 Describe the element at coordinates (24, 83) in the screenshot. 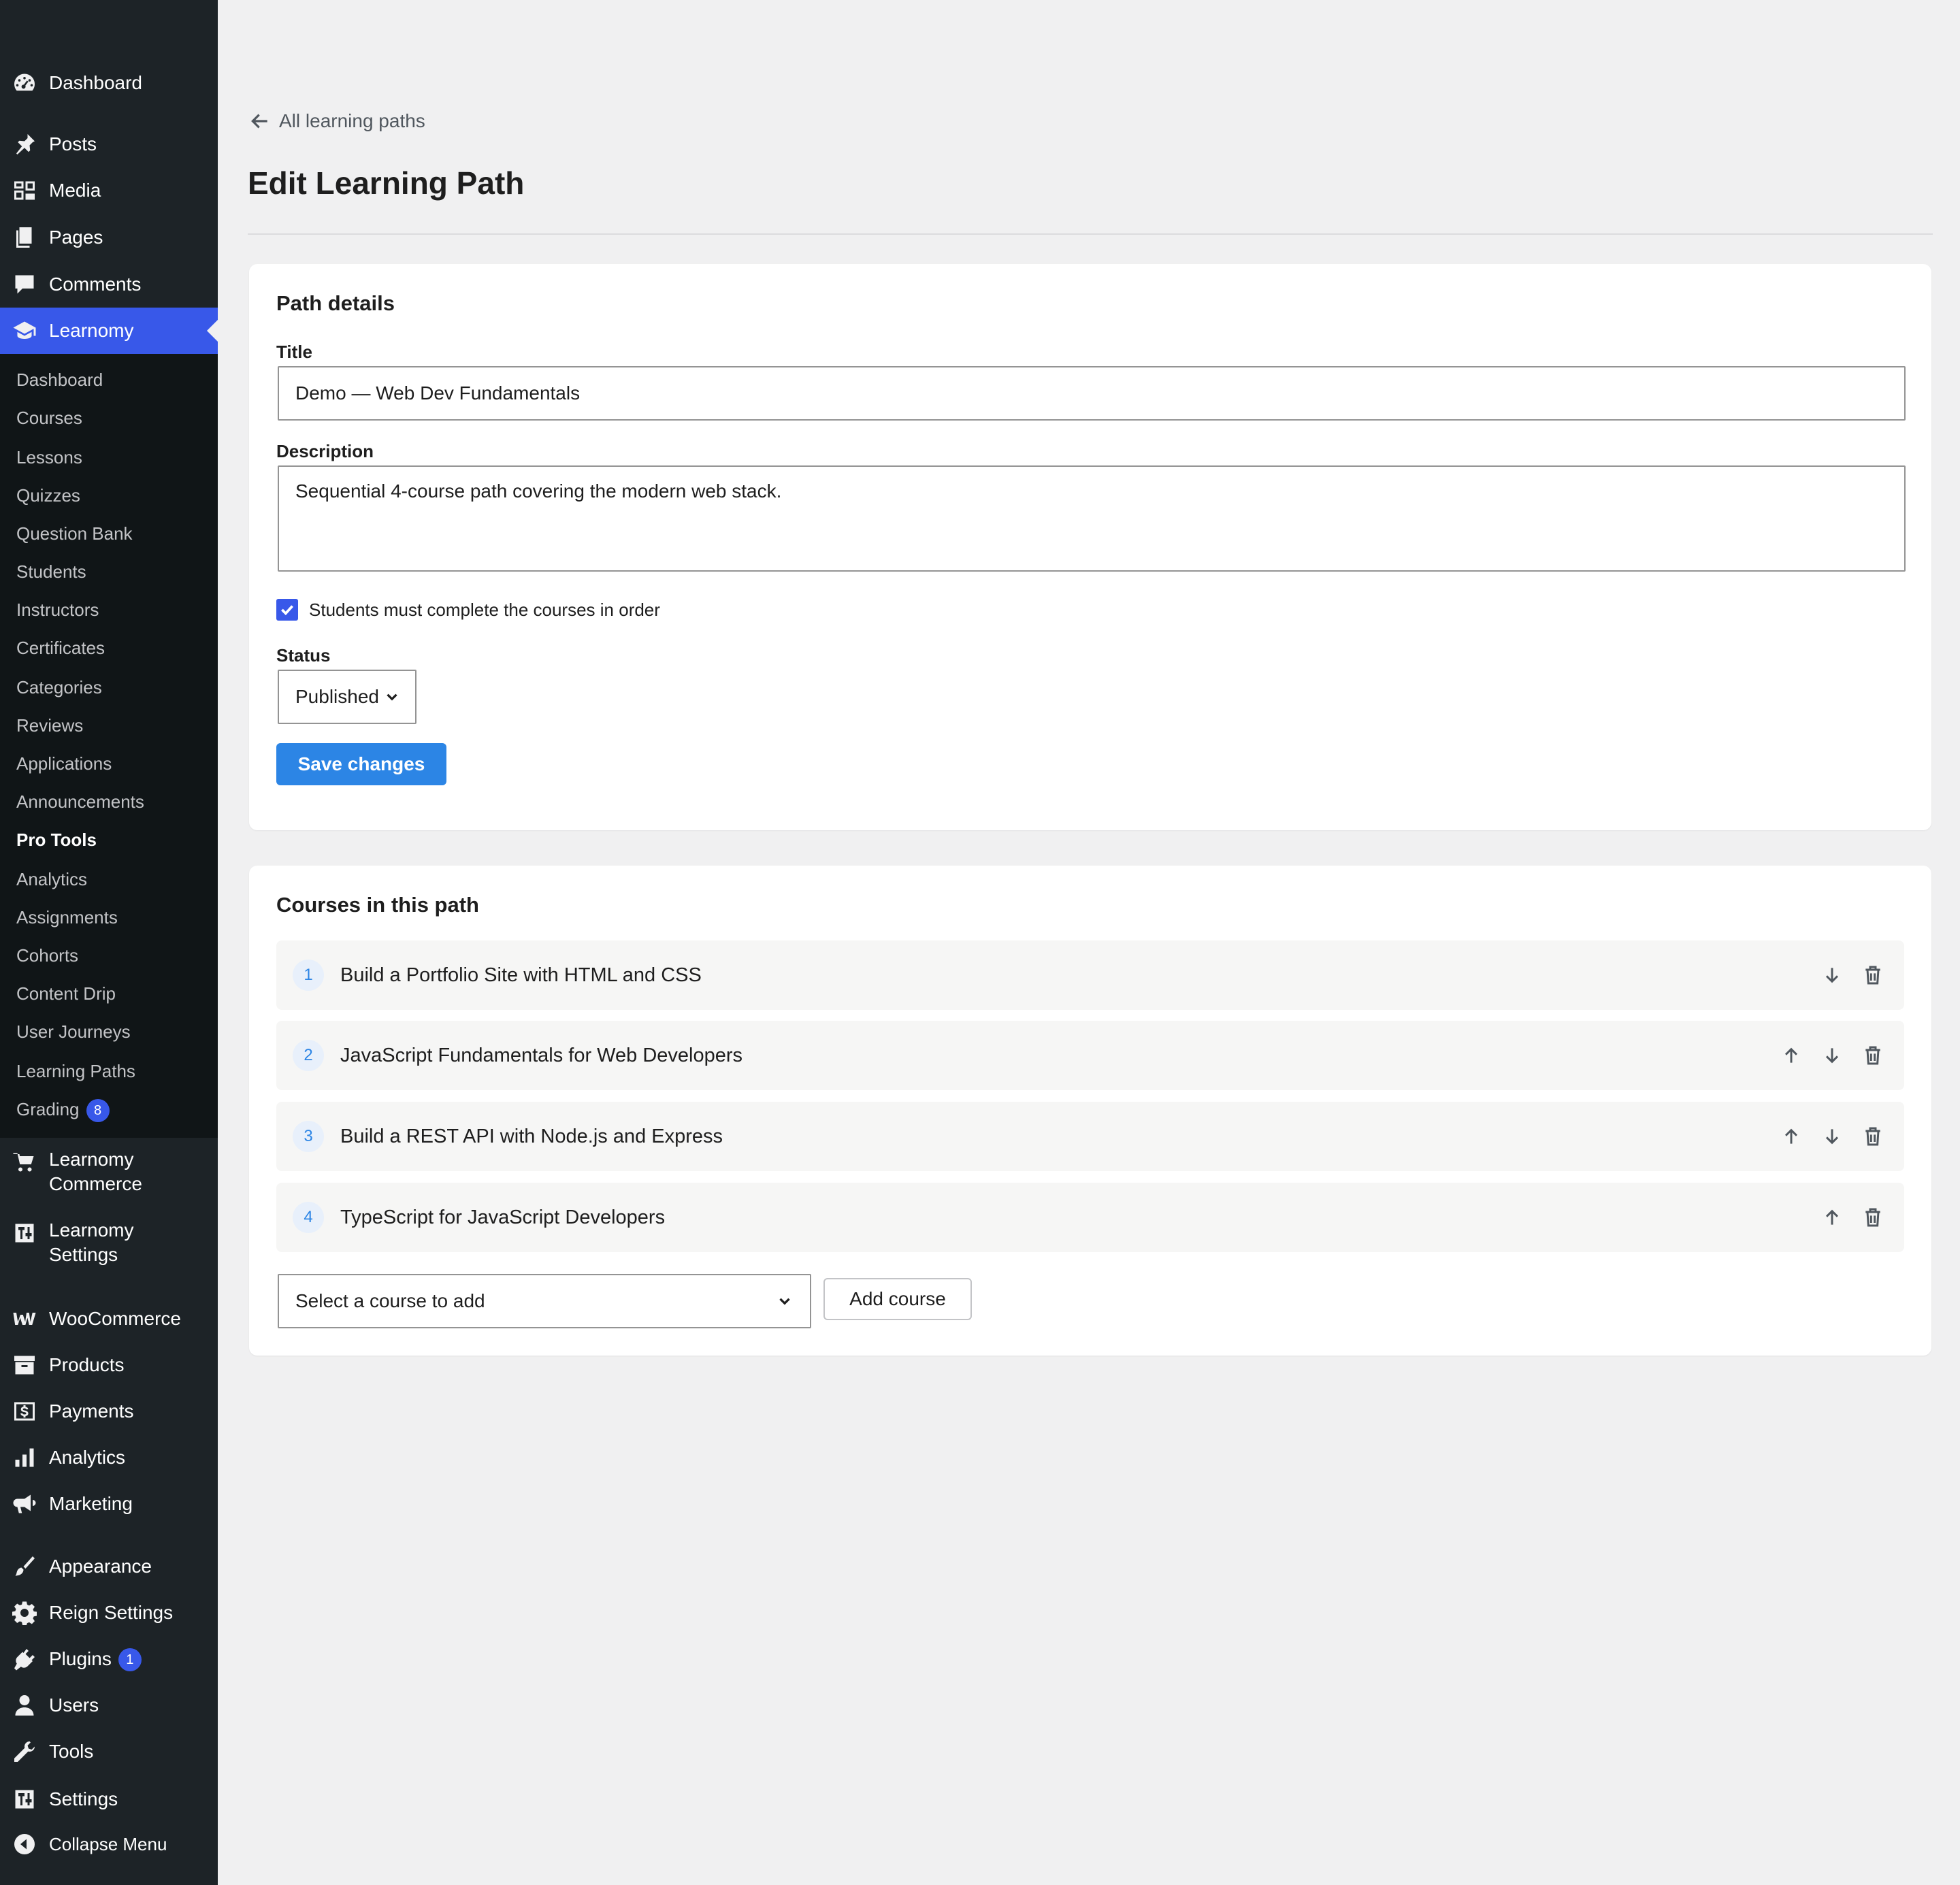

I see `dashboard-icon` at that location.